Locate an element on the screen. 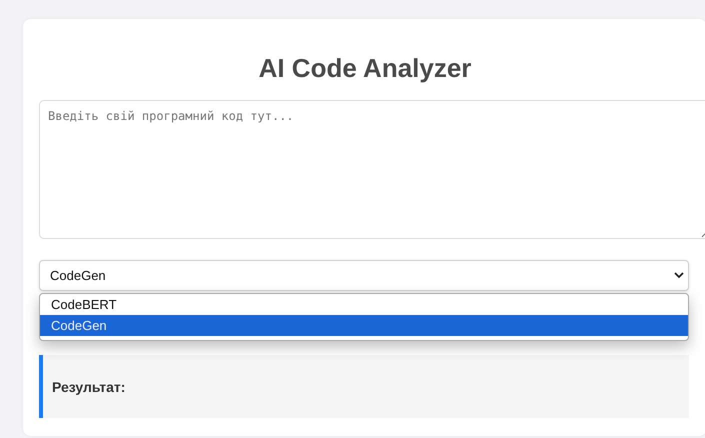 This screenshot has height=438, width=705. result-label: Результат: is located at coordinates (89, 386).